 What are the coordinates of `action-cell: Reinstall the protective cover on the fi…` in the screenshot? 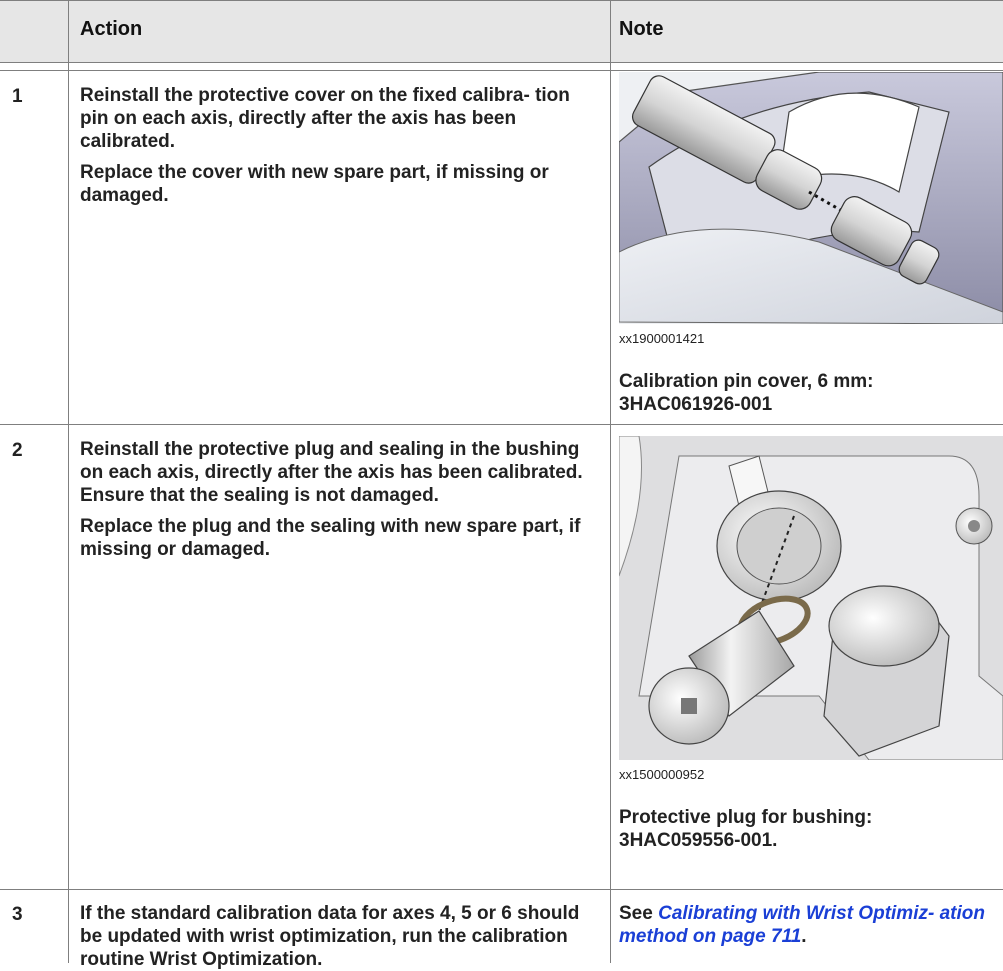 It's located at (341, 149).